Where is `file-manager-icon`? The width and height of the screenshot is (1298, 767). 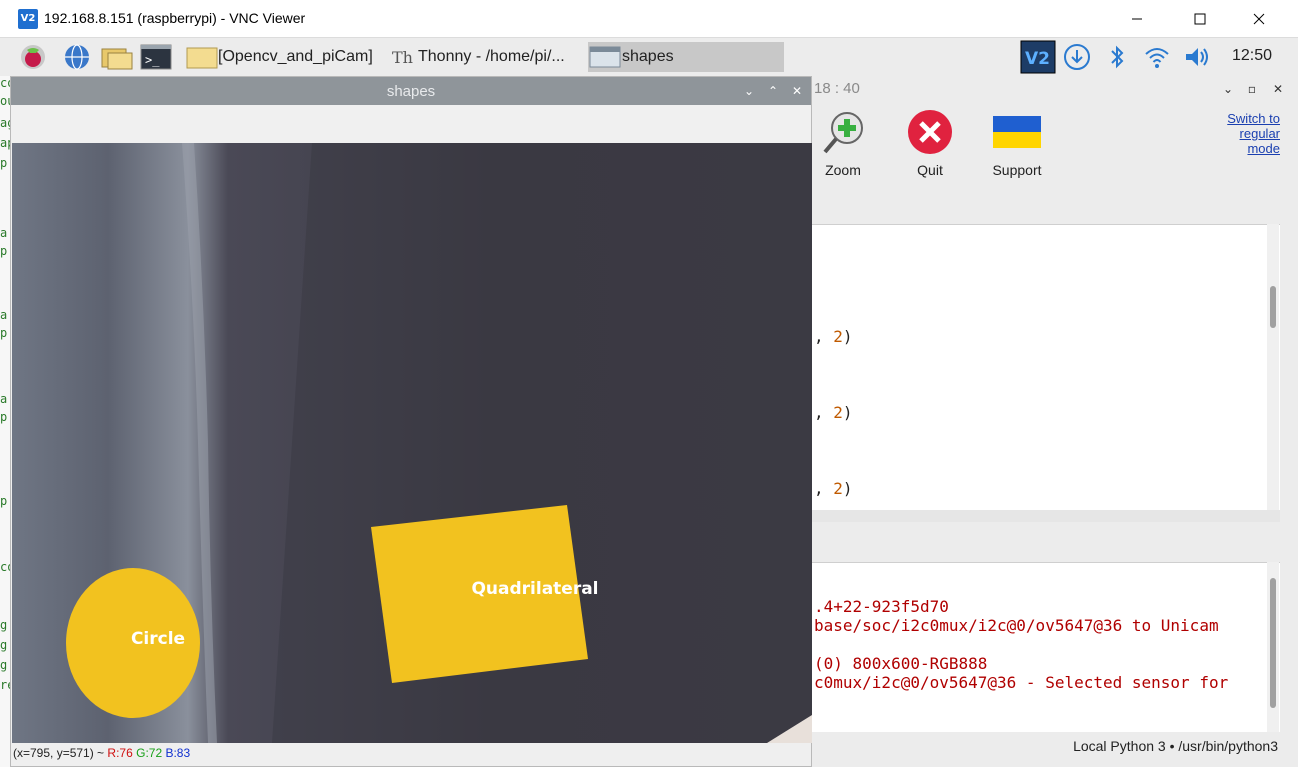
file-manager-icon is located at coordinates (116, 57).